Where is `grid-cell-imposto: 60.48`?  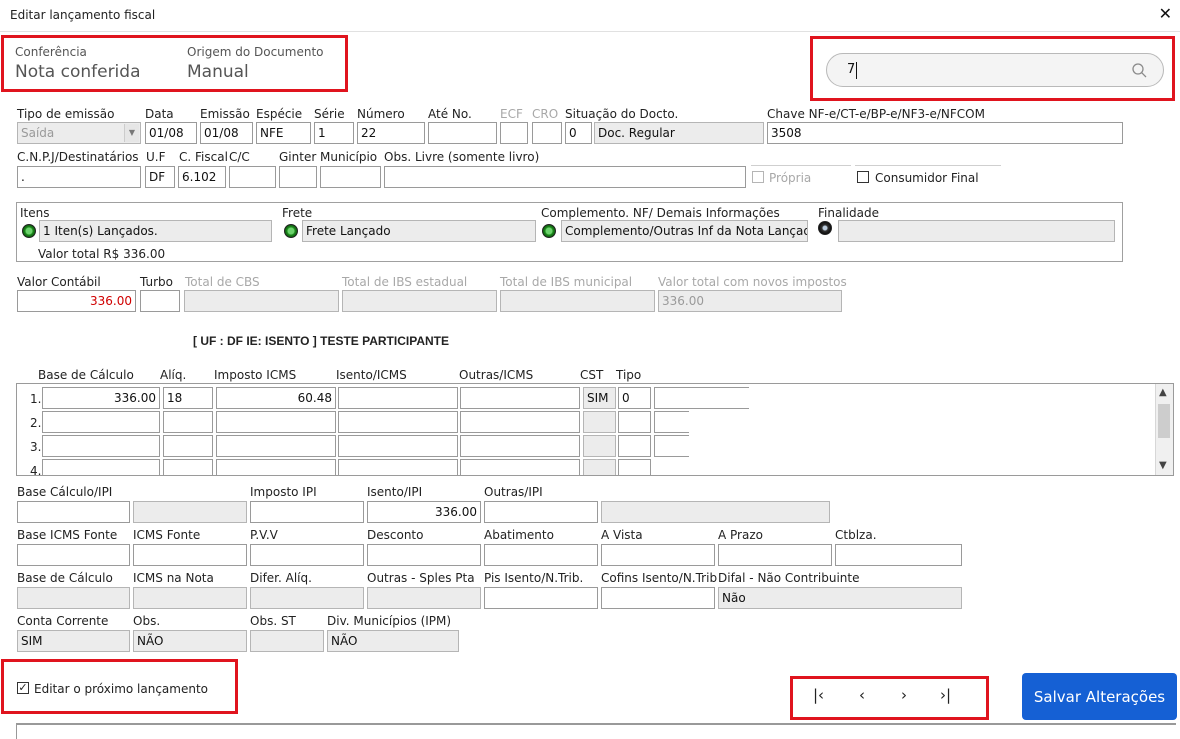 grid-cell-imposto: 60.48 is located at coordinates (276, 398).